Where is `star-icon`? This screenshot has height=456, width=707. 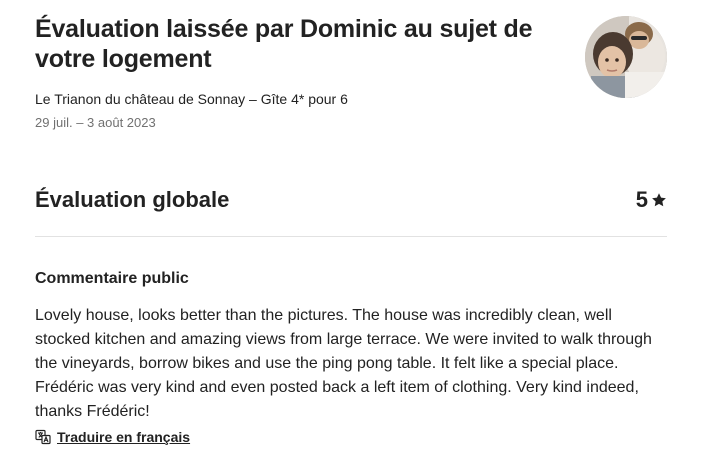 star-icon is located at coordinates (659, 200).